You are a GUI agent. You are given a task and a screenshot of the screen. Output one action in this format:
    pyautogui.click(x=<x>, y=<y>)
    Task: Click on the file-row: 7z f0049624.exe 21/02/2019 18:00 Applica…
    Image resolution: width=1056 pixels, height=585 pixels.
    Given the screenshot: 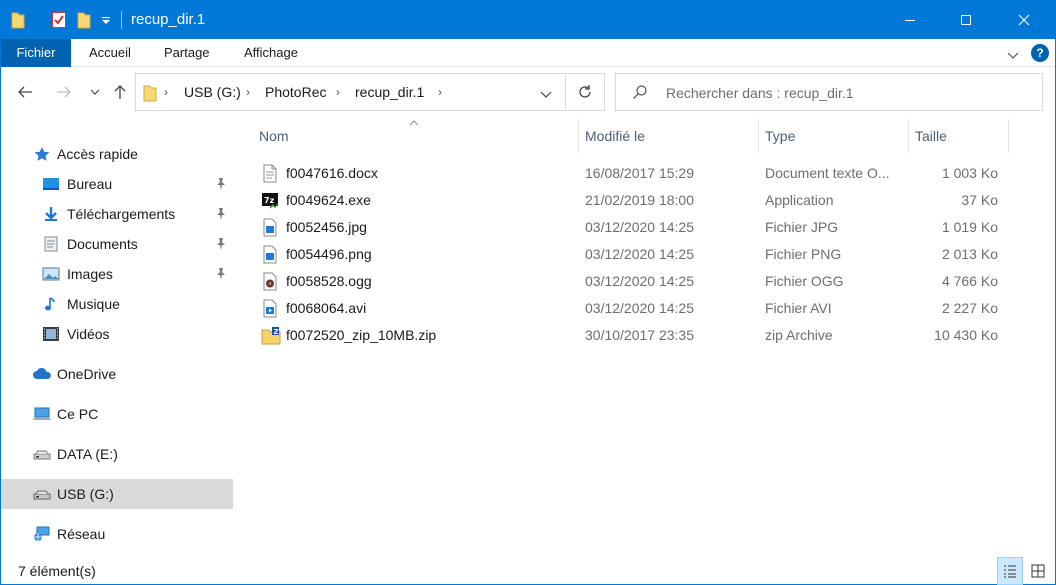 What is the action you would take?
    pyautogui.click(x=624, y=200)
    